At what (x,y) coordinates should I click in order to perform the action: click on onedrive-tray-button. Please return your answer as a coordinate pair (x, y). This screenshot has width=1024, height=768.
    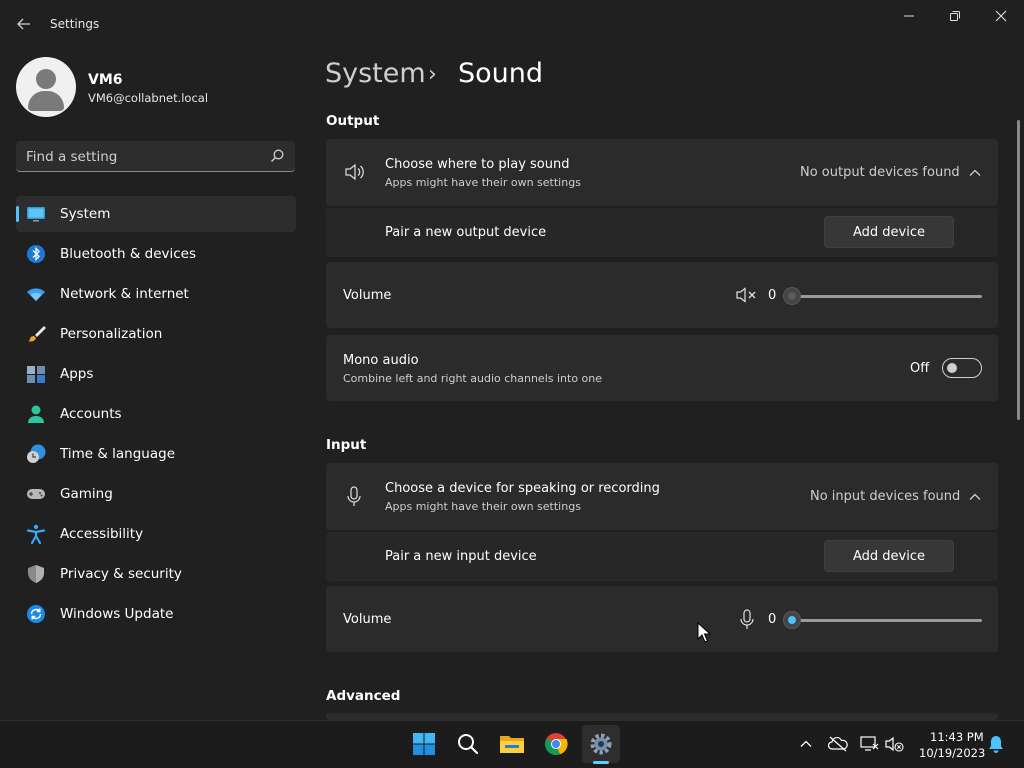
    Looking at the image, I should click on (838, 744).